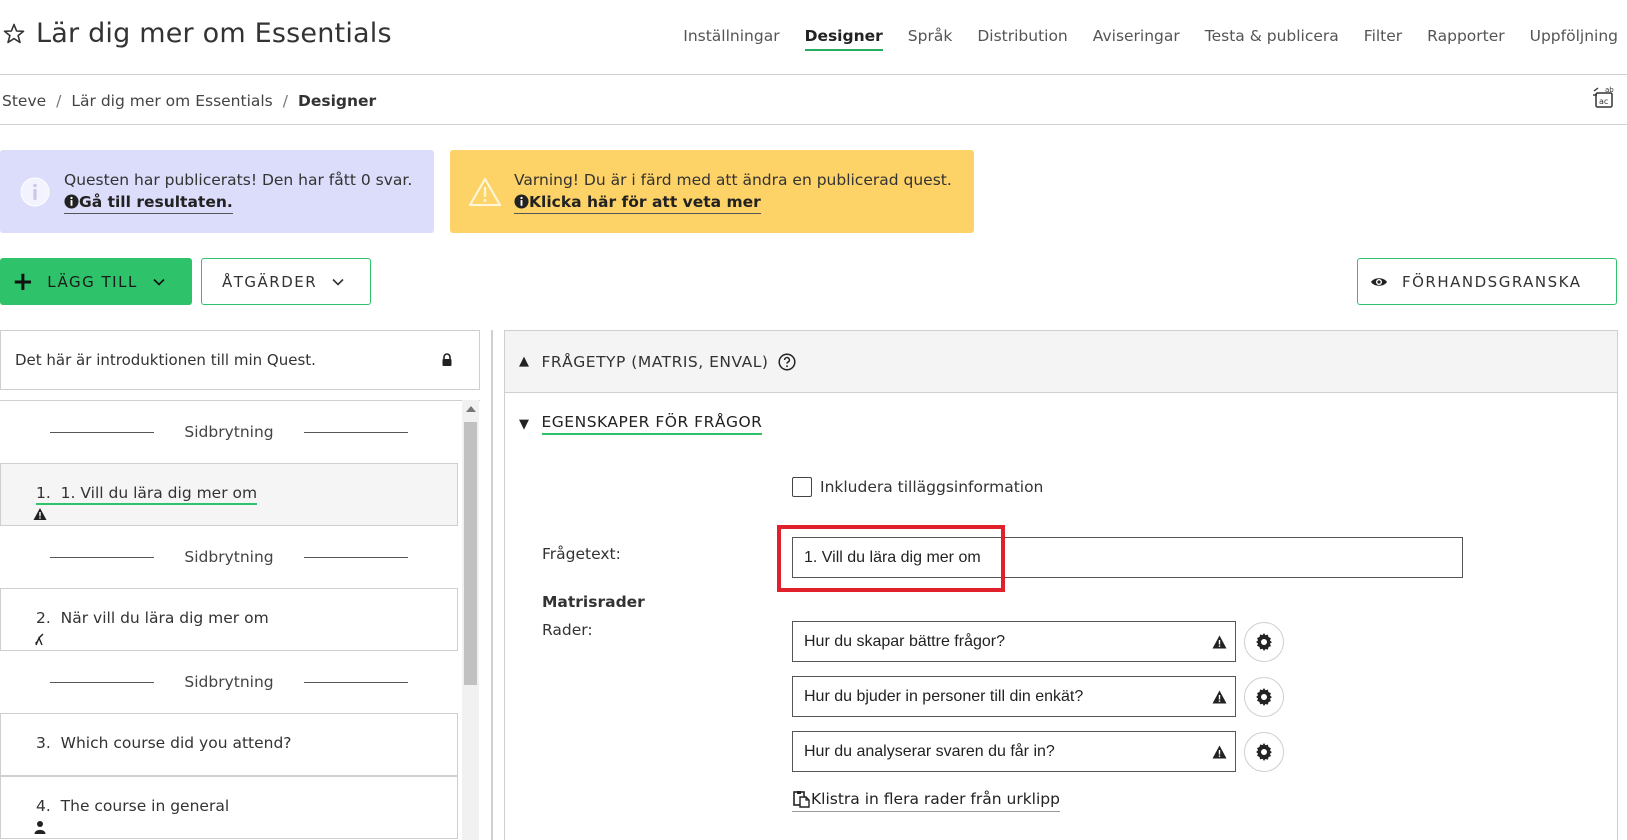 The width and height of the screenshot is (1627, 840). Describe the element at coordinates (43, 806) in the screenshot. I see `question-number: 4.` at that location.